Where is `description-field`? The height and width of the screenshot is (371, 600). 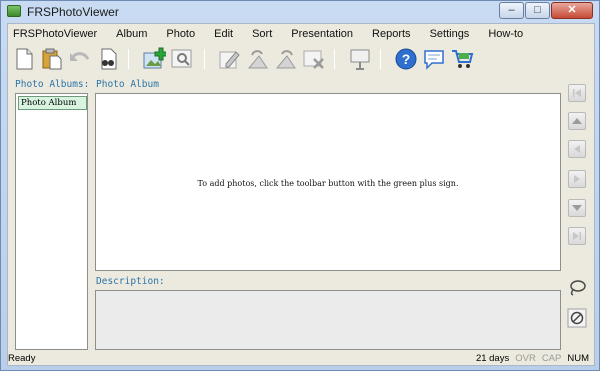
description-field is located at coordinates (328, 320).